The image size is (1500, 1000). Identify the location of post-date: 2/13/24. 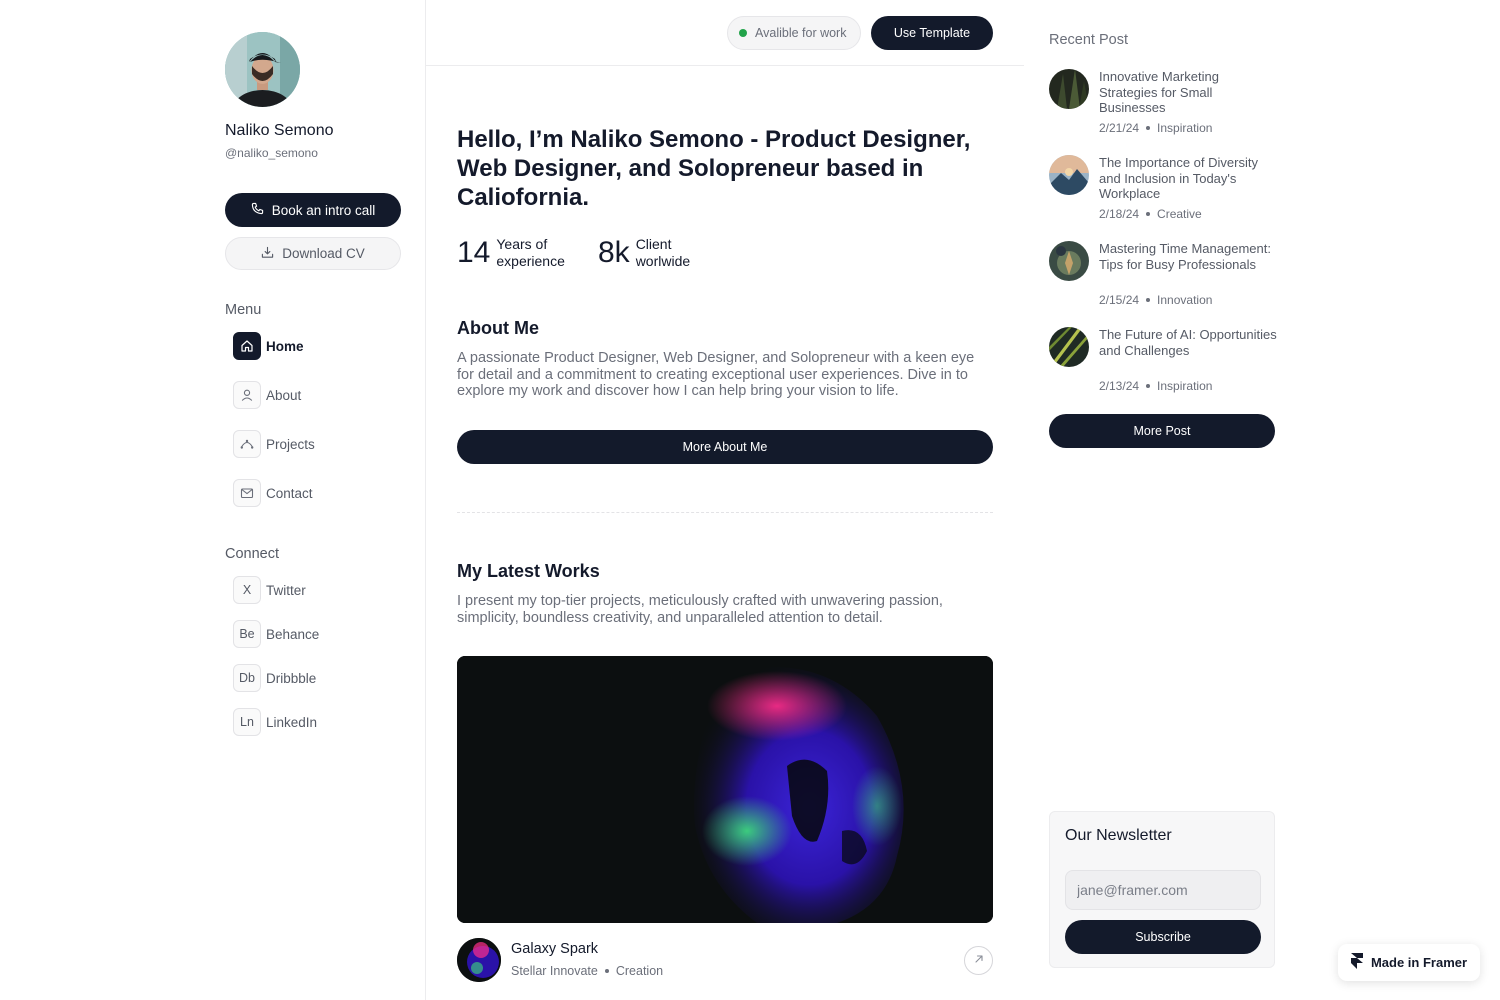
(1119, 386).